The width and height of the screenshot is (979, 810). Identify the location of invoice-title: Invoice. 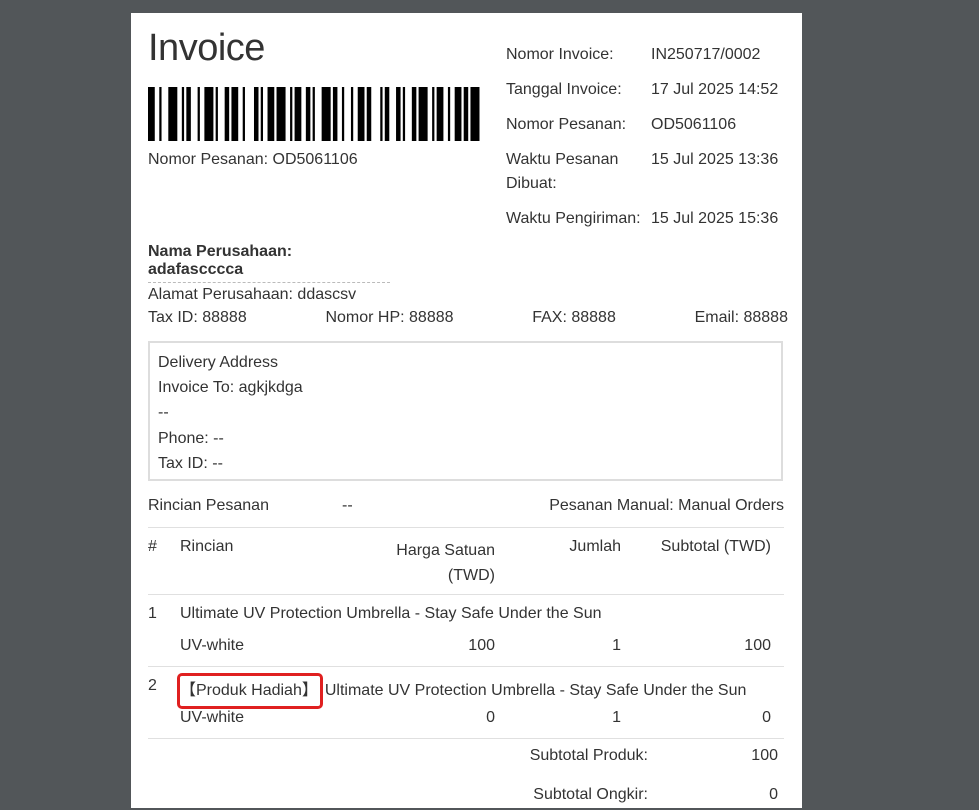
(206, 48).